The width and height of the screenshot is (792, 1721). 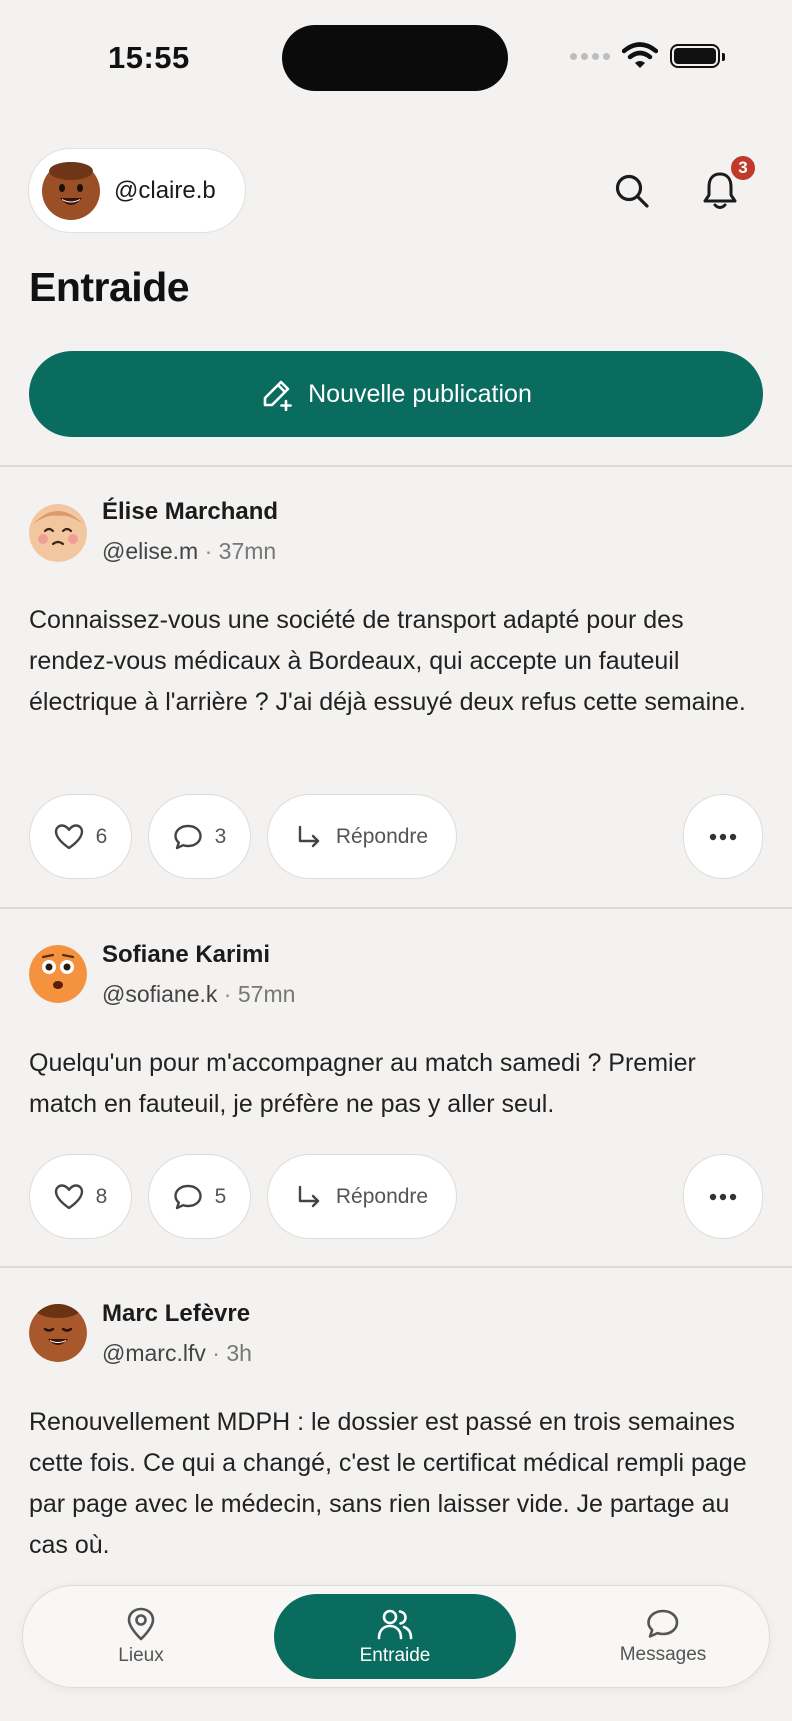 I want to click on search-icon, so click(x=632, y=191).